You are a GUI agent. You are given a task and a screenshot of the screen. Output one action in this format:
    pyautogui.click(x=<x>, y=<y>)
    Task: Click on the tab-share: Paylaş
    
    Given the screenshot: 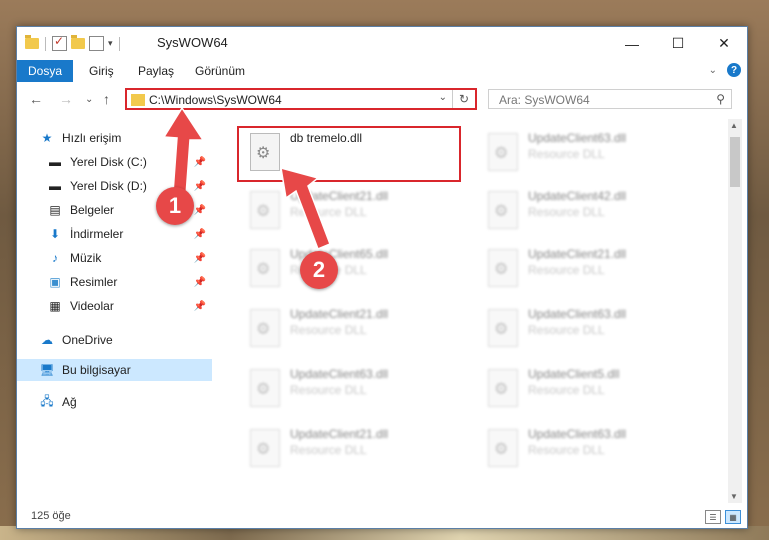 What is the action you would take?
    pyautogui.click(x=156, y=71)
    